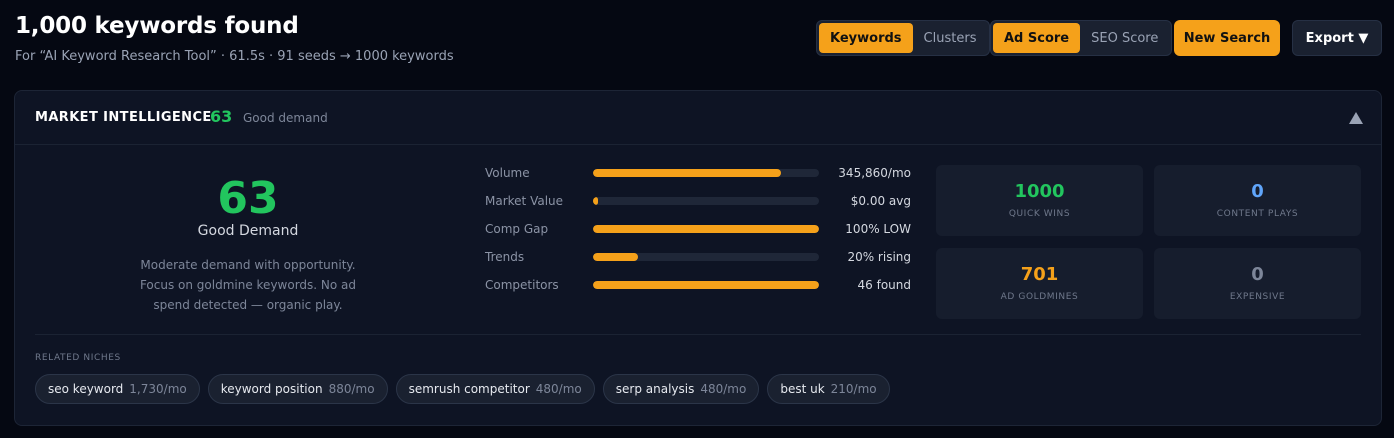 This screenshot has width=1394, height=438. What do you see at coordinates (1337, 38) in the screenshot?
I see `export-button: Export ▼` at bounding box center [1337, 38].